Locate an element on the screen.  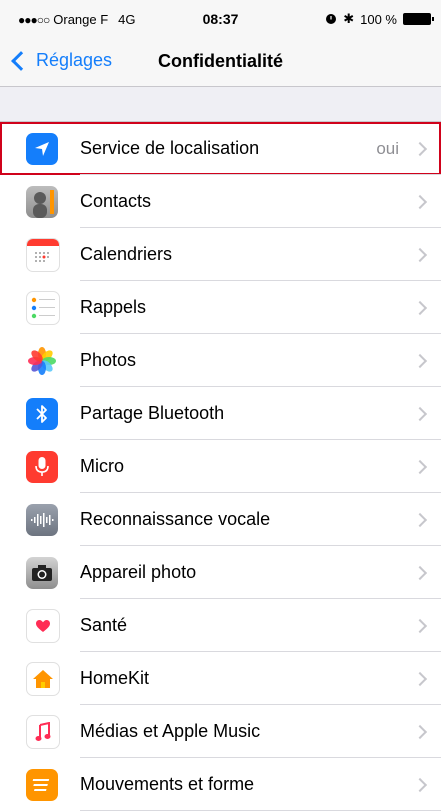
reminders-icon is located at coordinates (43, 307).